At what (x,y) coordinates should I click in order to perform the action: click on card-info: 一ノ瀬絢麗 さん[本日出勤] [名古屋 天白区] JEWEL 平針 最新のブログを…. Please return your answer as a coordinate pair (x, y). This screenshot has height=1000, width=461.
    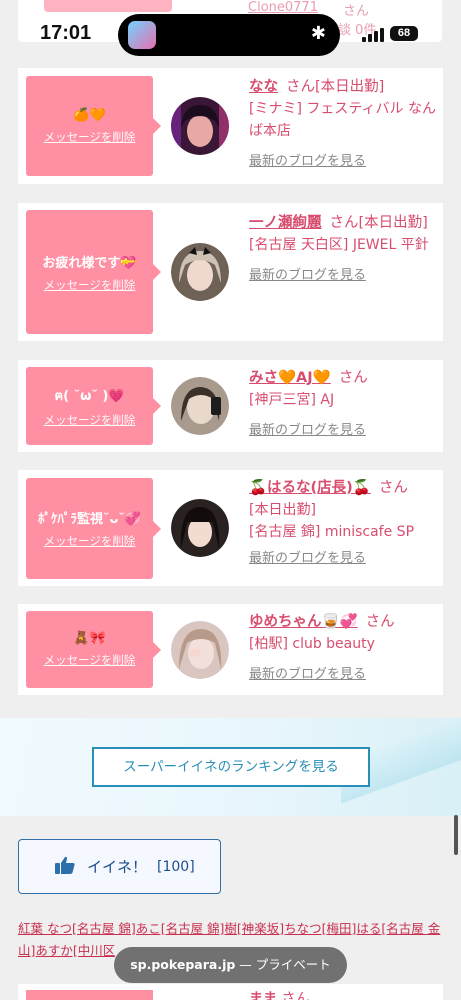
    Looking at the image, I should click on (344, 247).